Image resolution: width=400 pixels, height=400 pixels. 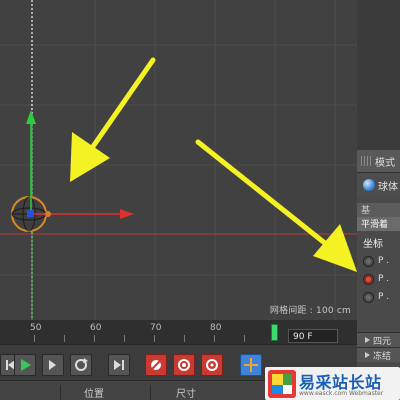 I want to click on end-frame-field: 90 F, so click(x=313, y=336).